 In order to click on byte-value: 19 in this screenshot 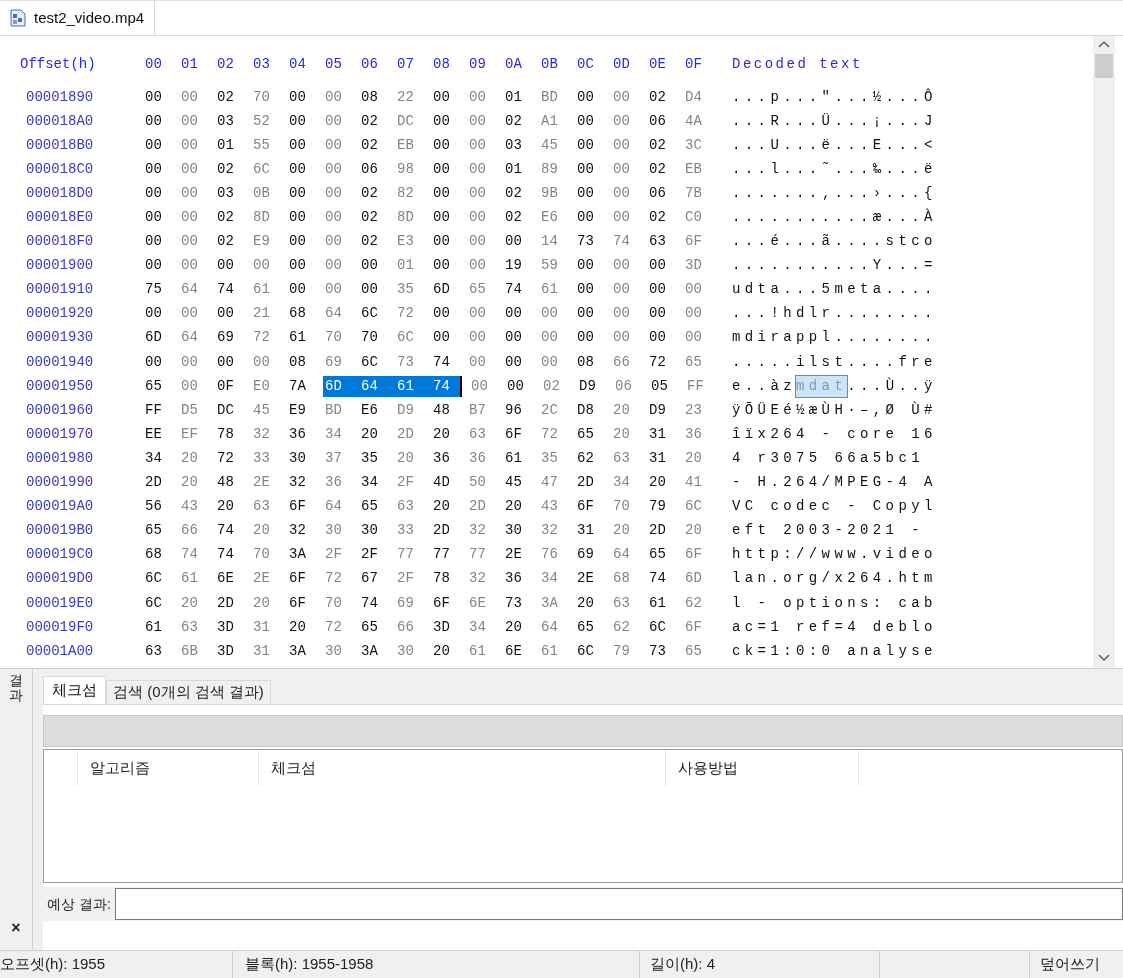, I will do `click(514, 266)`.